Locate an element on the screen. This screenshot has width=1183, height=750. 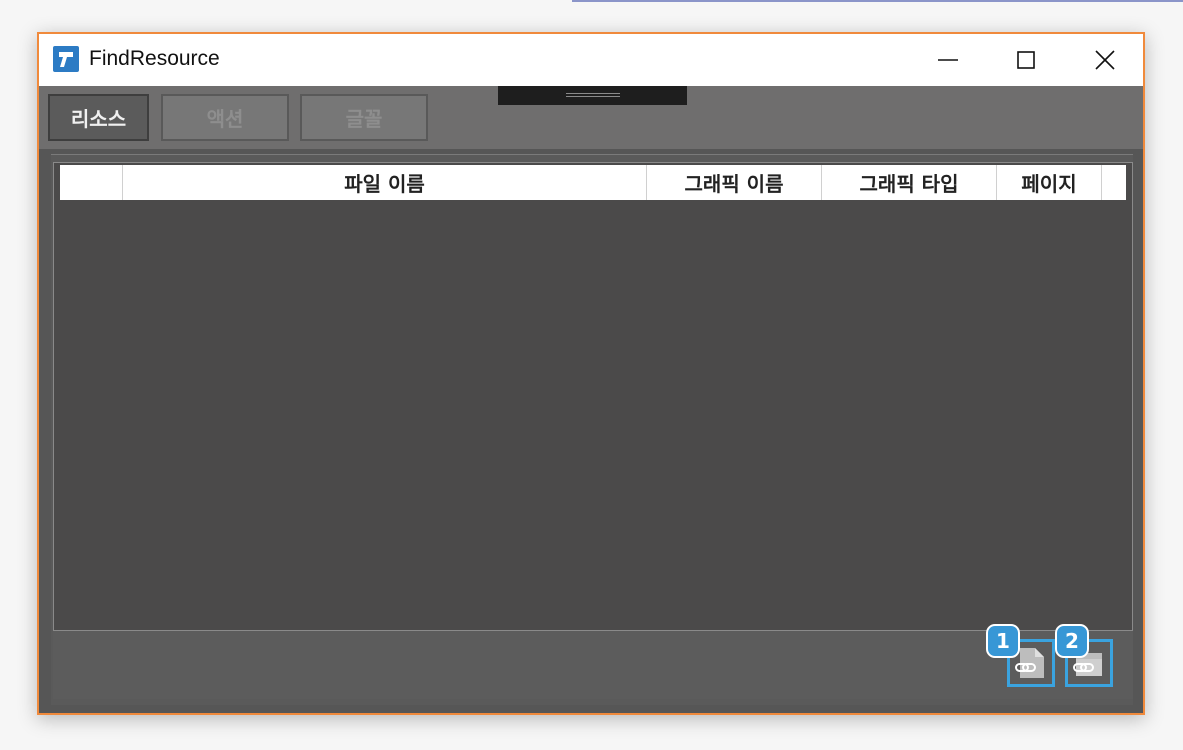
maximize-button is located at coordinates (1026, 60).